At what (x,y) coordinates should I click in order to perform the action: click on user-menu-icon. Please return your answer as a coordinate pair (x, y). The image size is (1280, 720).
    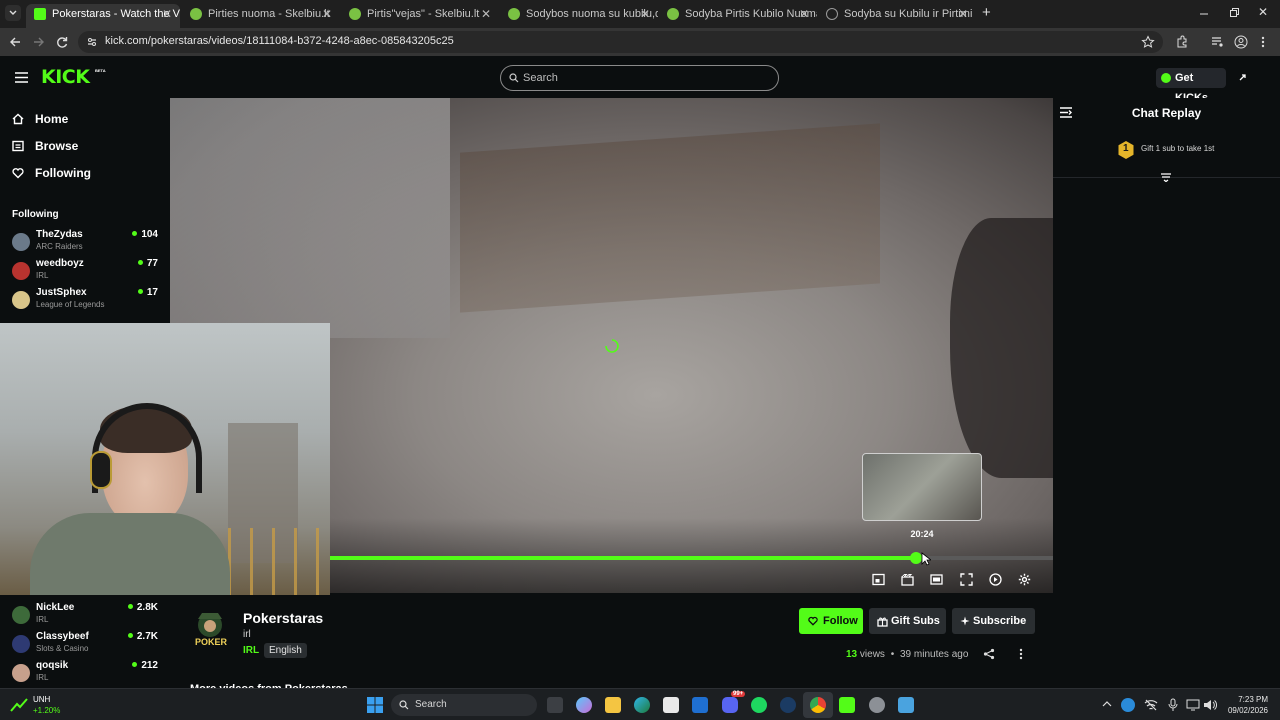
    Looking at the image, I should click on (1243, 78).